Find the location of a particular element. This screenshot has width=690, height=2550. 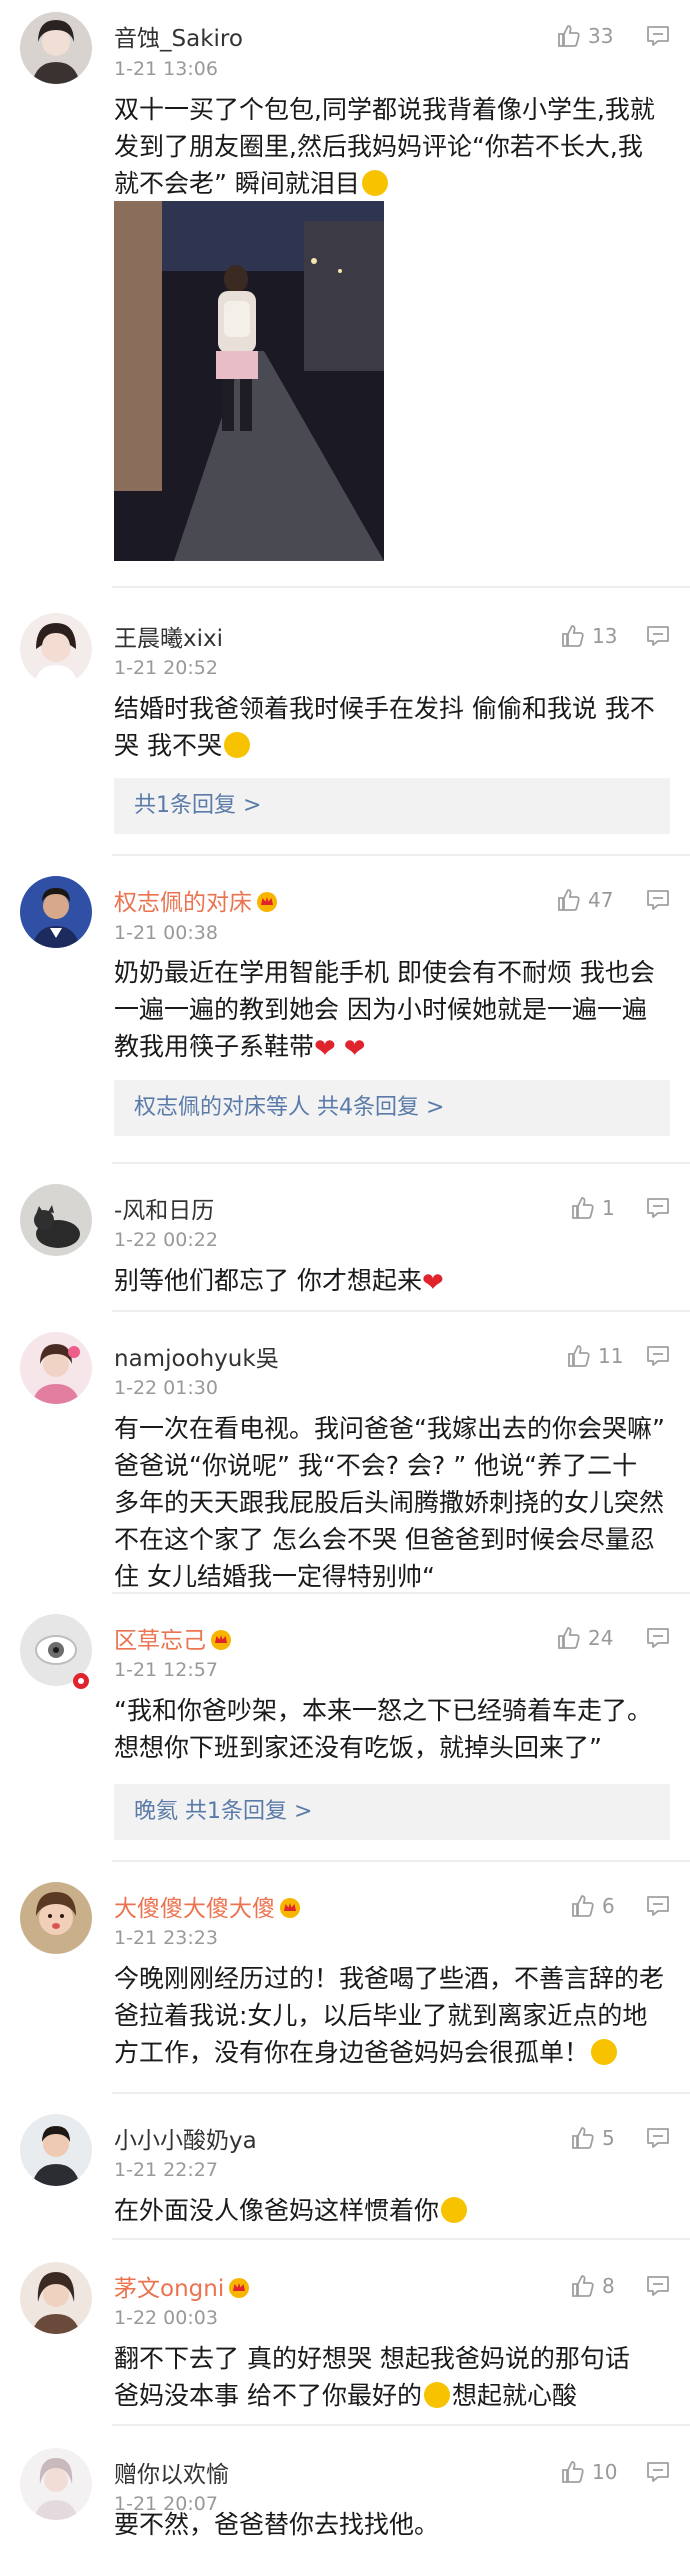

username: 茅文ongni is located at coordinates (182, 2286).